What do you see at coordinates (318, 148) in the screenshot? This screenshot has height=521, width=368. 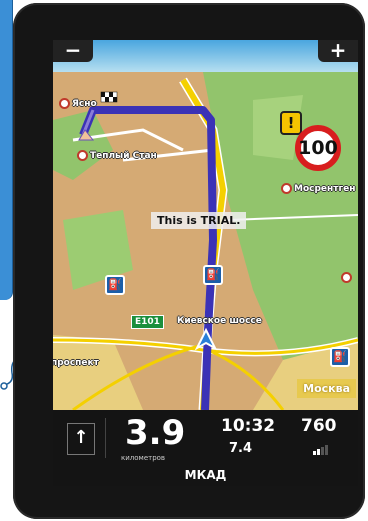 I see `speed-limit-sign: 100` at bounding box center [318, 148].